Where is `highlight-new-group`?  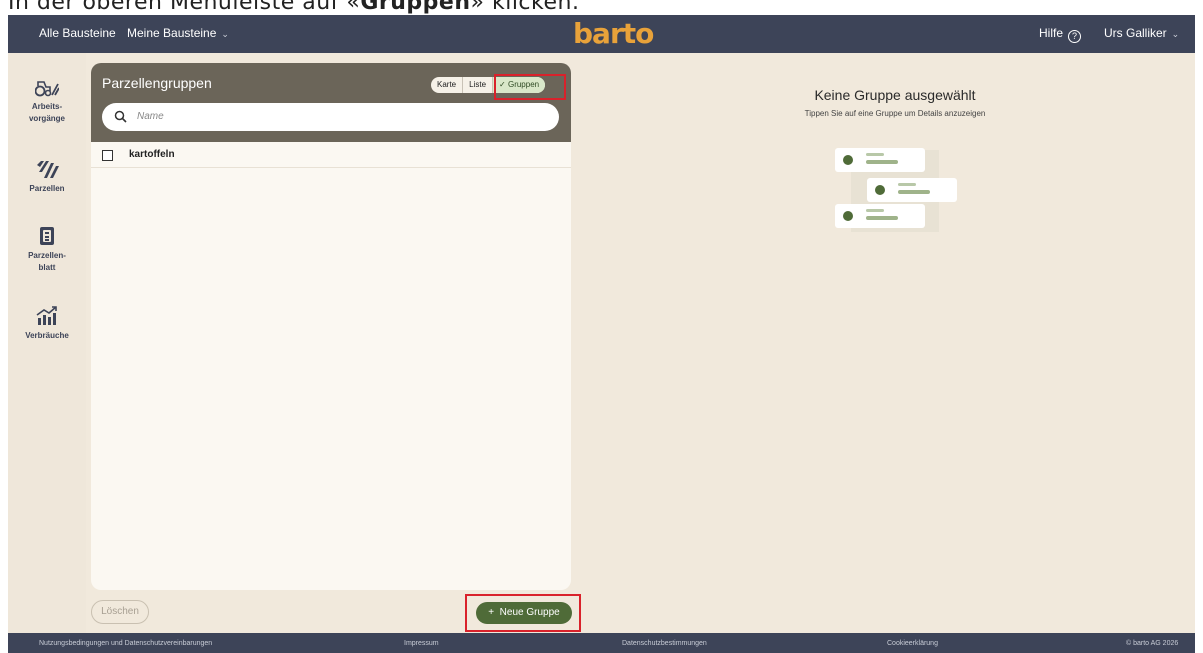
highlight-new-group is located at coordinates (523, 613).